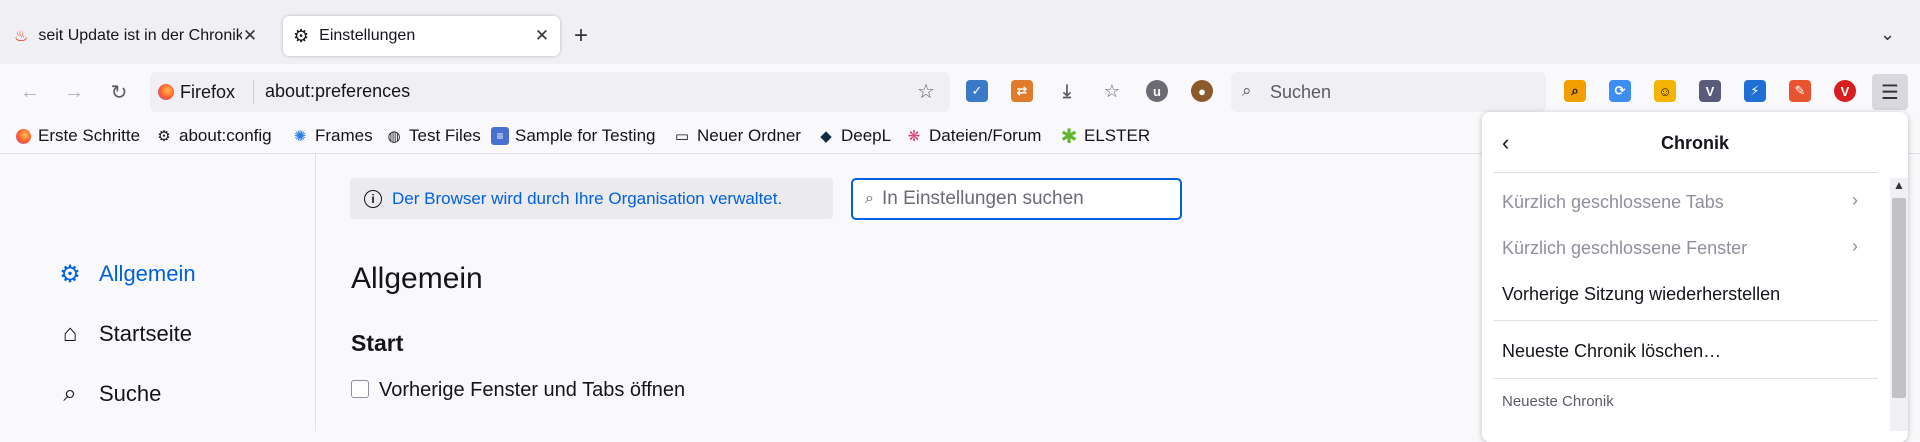 The width and height of the screenshot is (1920, 442). I want to click on doc-icon: ≡, so click(500, 136).